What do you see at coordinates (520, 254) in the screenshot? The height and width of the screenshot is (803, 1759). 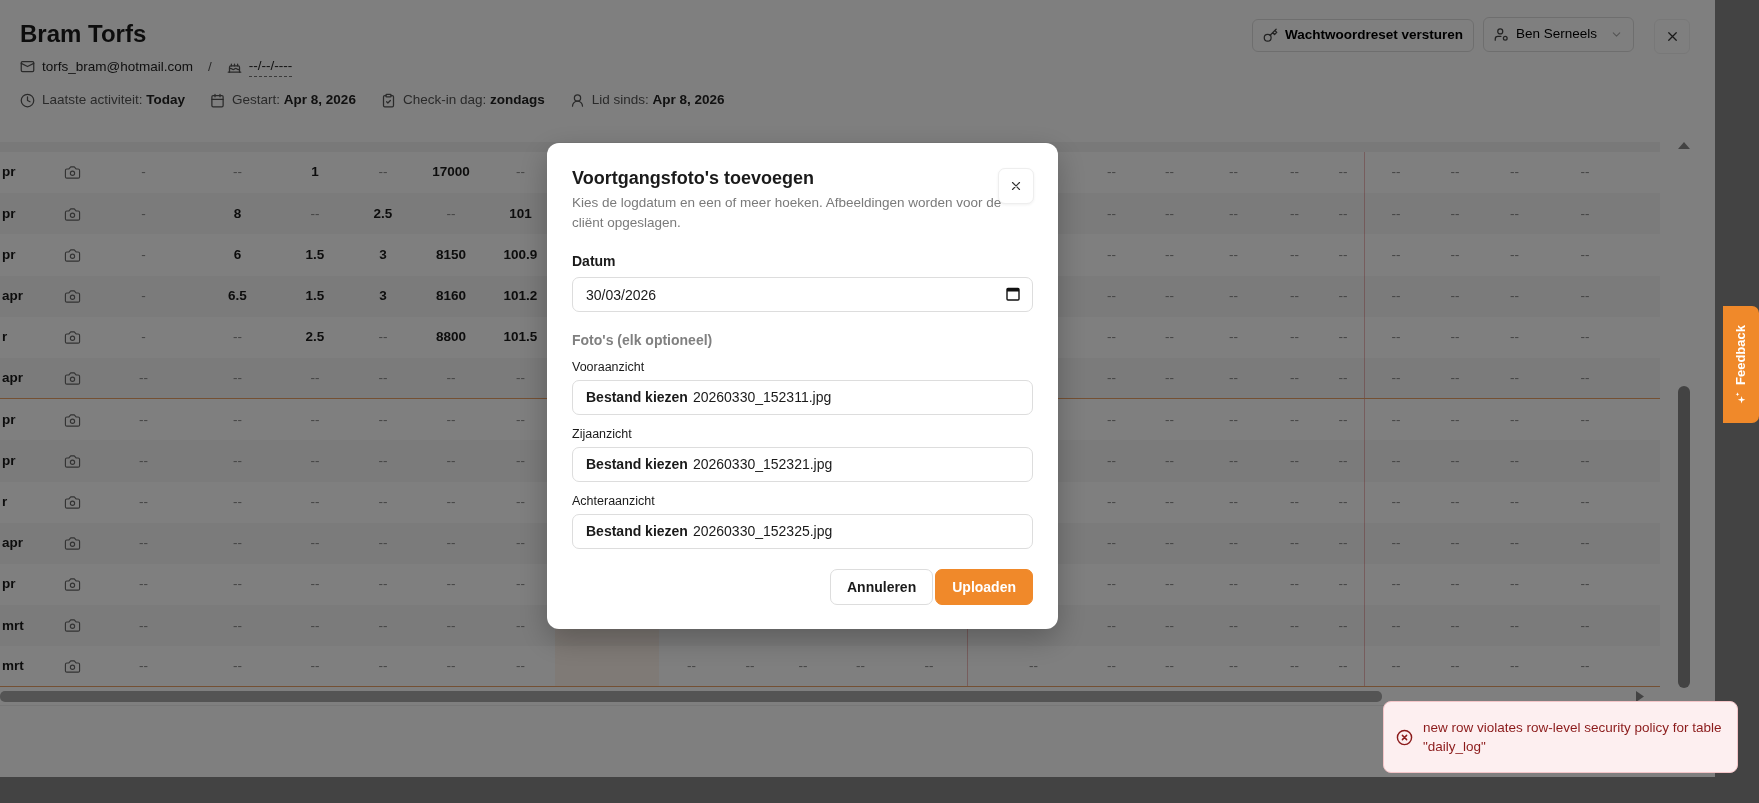 I see `table-cell-text: 100.9` at bounding box center [520, 254].